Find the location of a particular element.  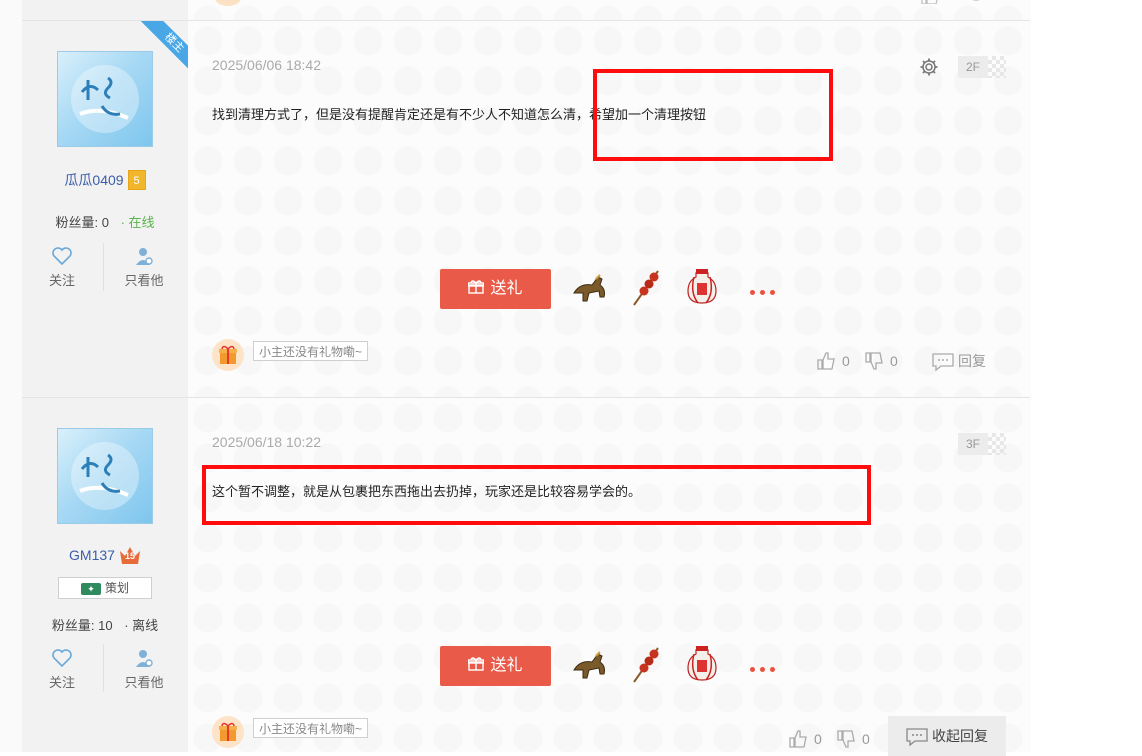

reply-button: 回复 is located at coordinates (959, 361).